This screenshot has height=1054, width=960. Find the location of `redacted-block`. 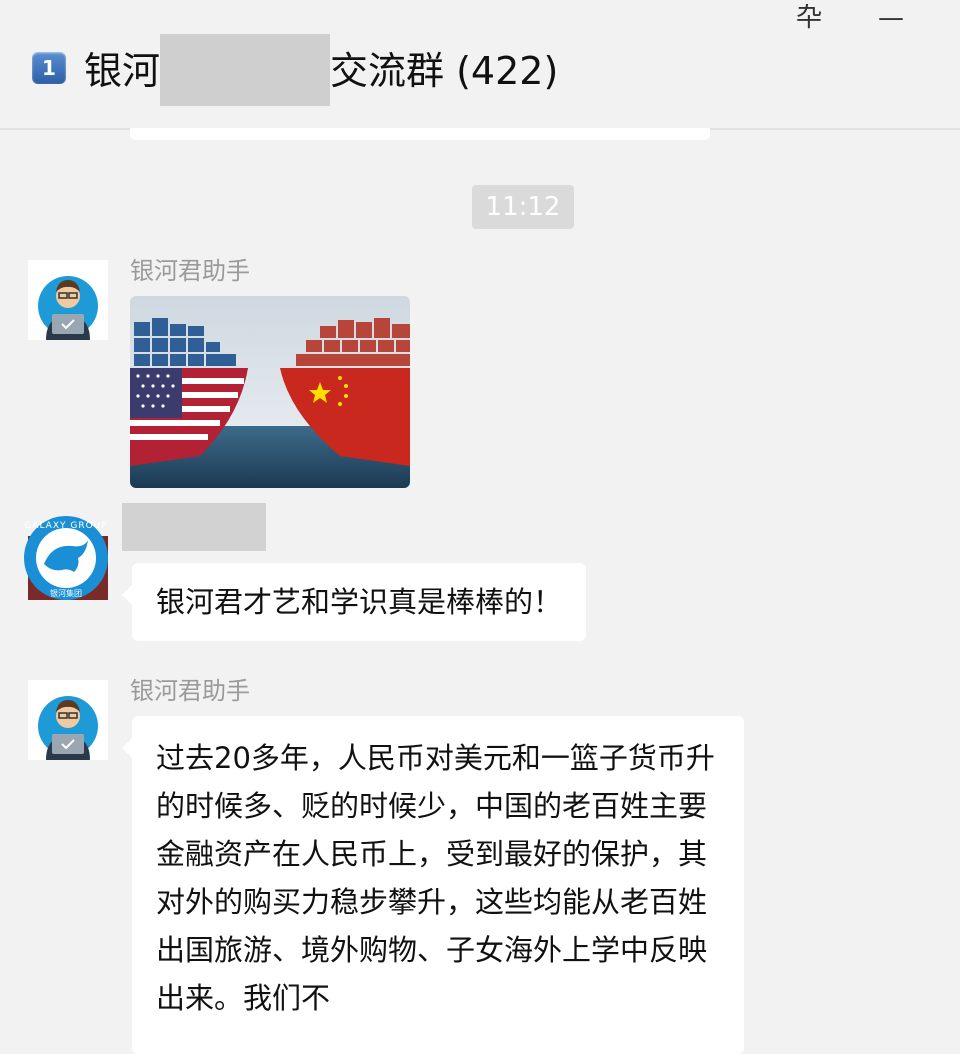

redacted-block is located at coordinates (245, 69).